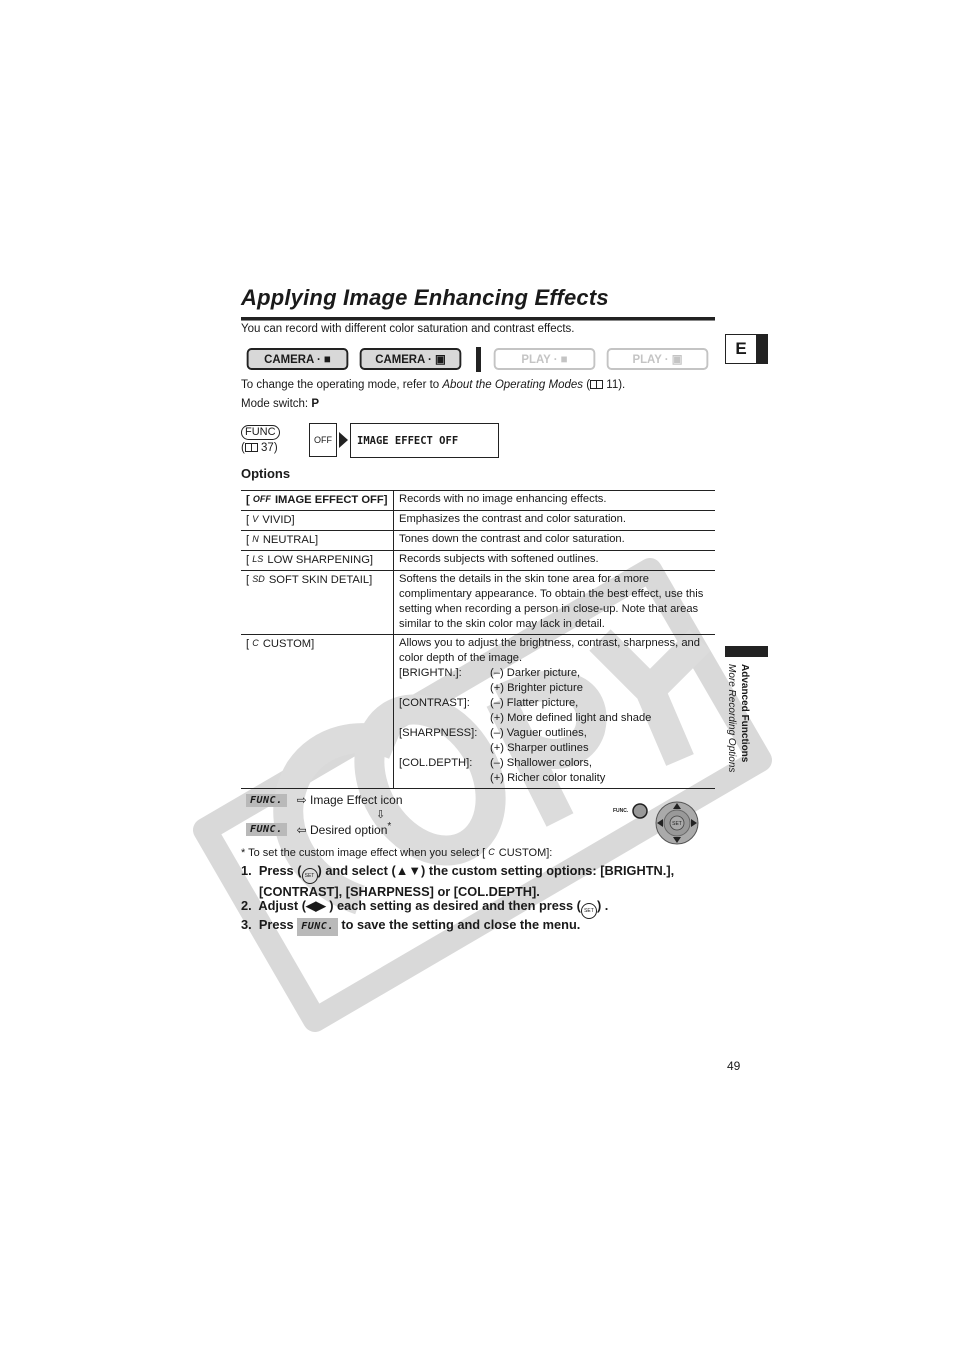 This screenshot has height=1351, width=954. I want to click on title-rule-shadow, so click(478, 320).